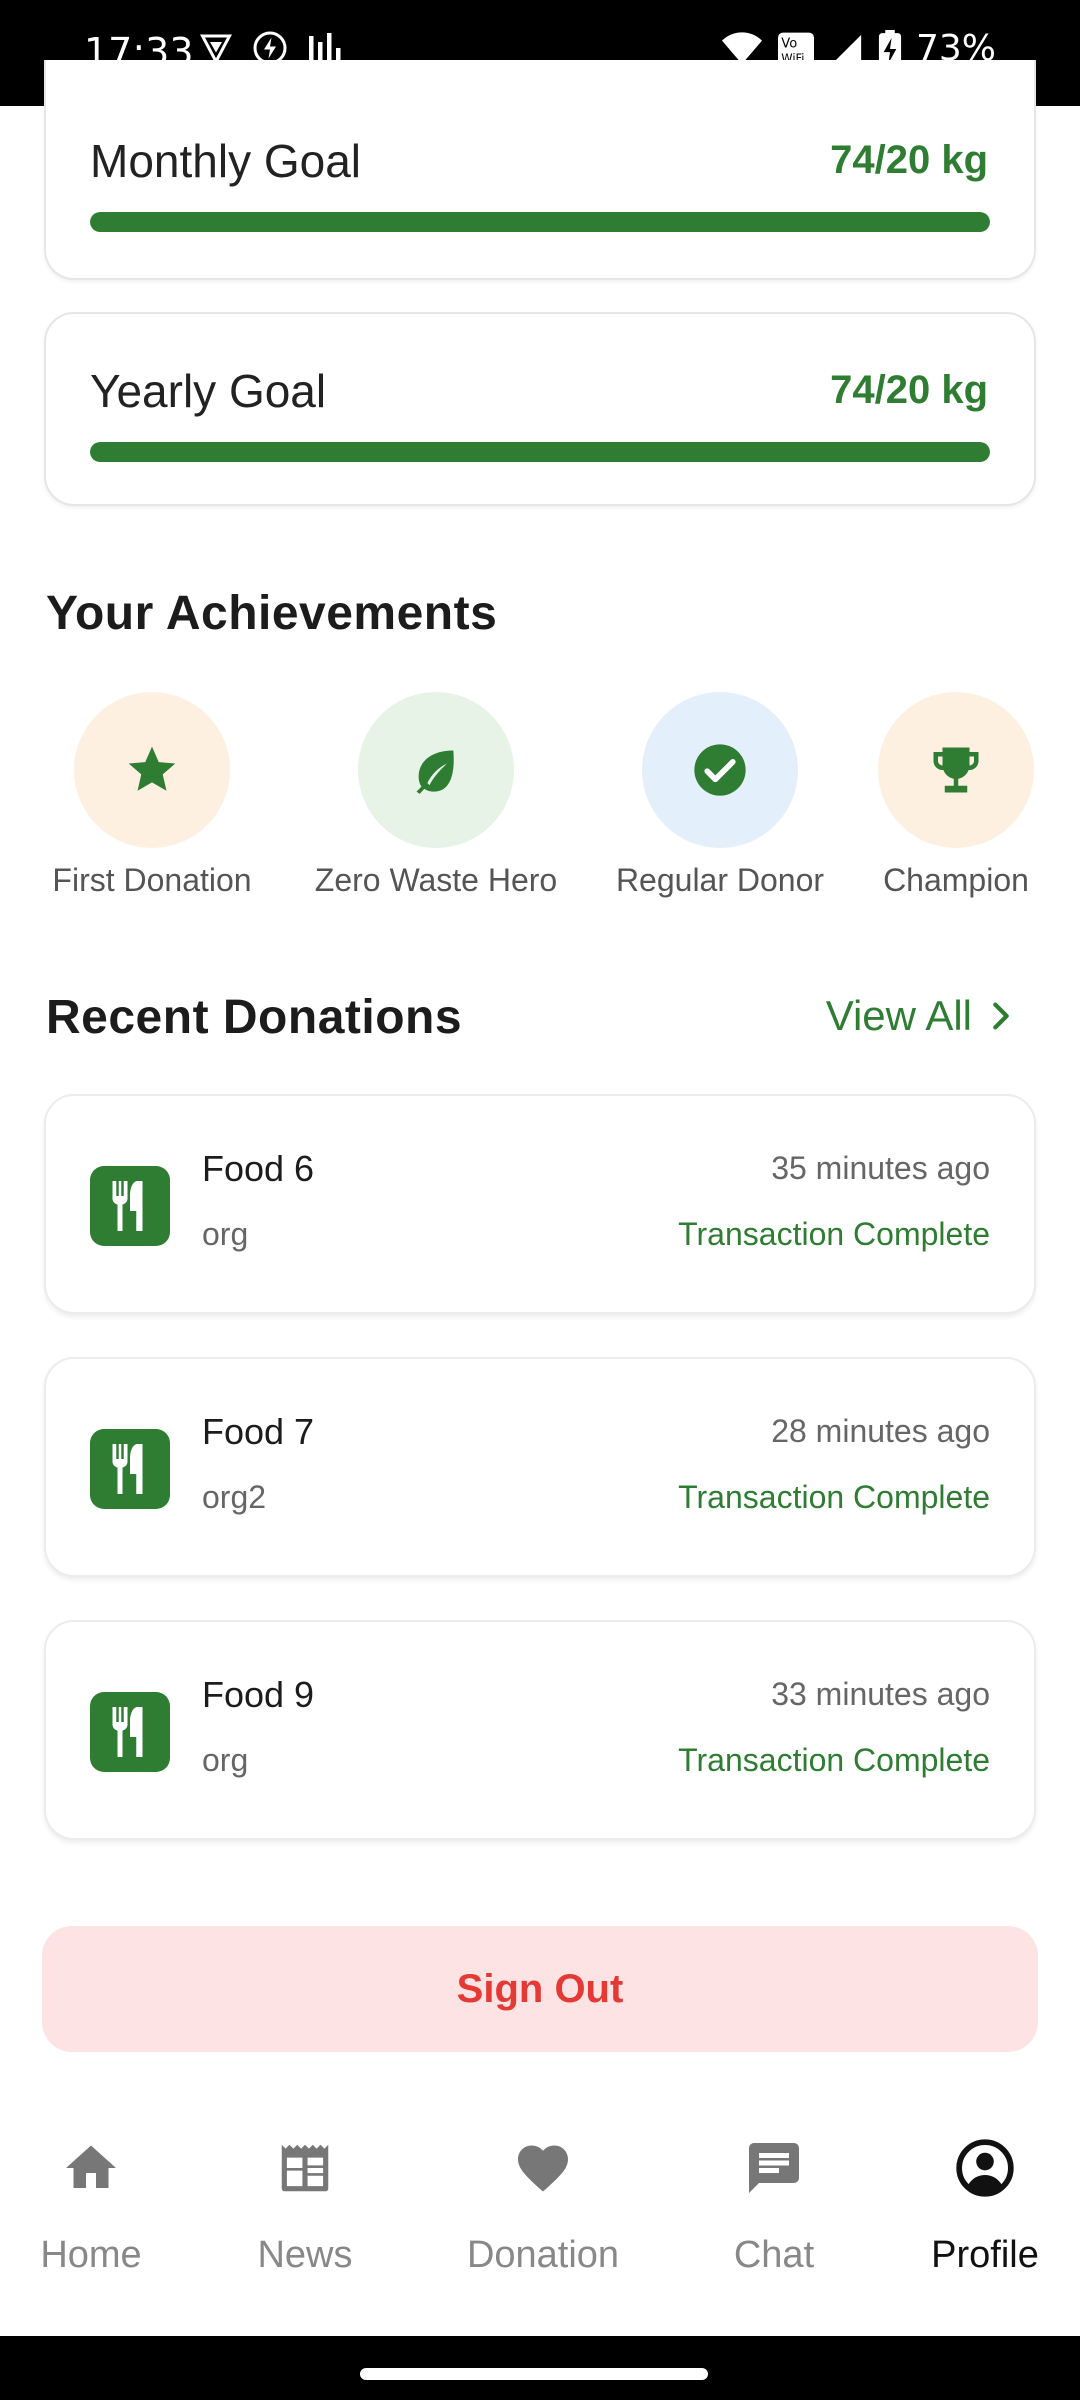 Image resolution: width=1080 pixels, height=2400 pixels. I want to click on achievement-zero-waste-hero: Zero Waste Hero, so click(436, 795).